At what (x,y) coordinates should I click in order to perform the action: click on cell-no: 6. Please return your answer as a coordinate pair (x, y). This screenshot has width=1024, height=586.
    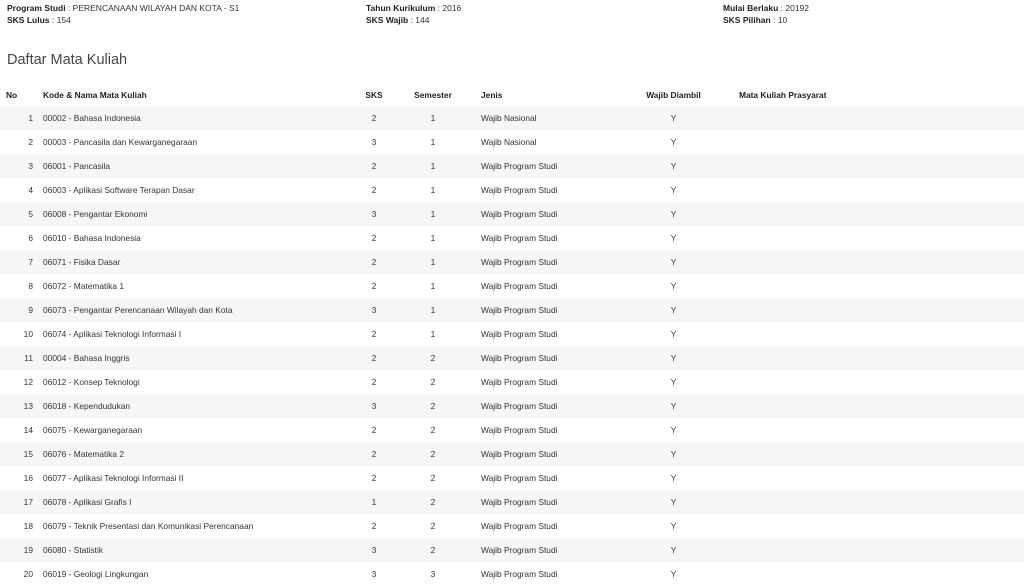
    Looking at the image, I should click on (30, 238).